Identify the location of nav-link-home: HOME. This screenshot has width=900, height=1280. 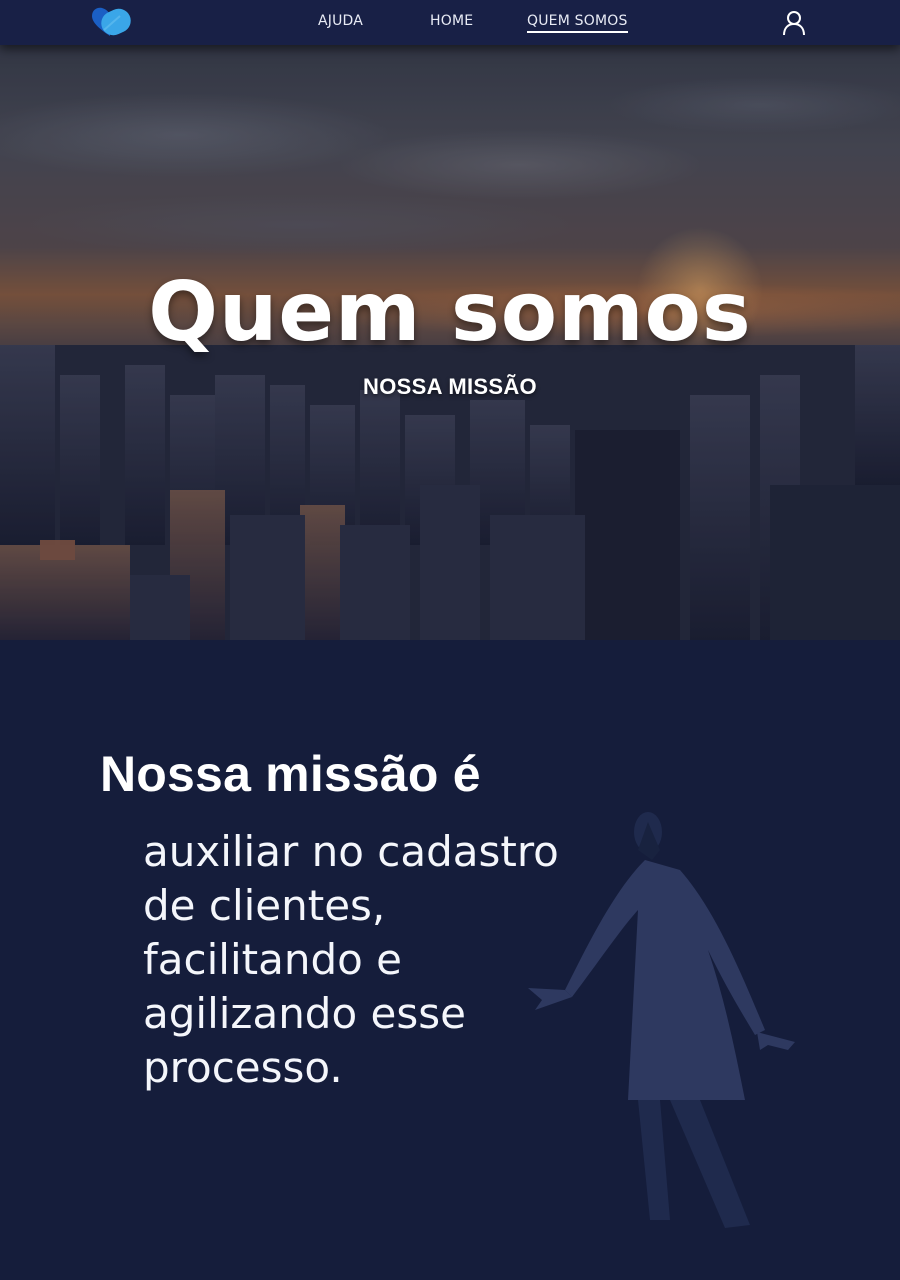
(451, 21).